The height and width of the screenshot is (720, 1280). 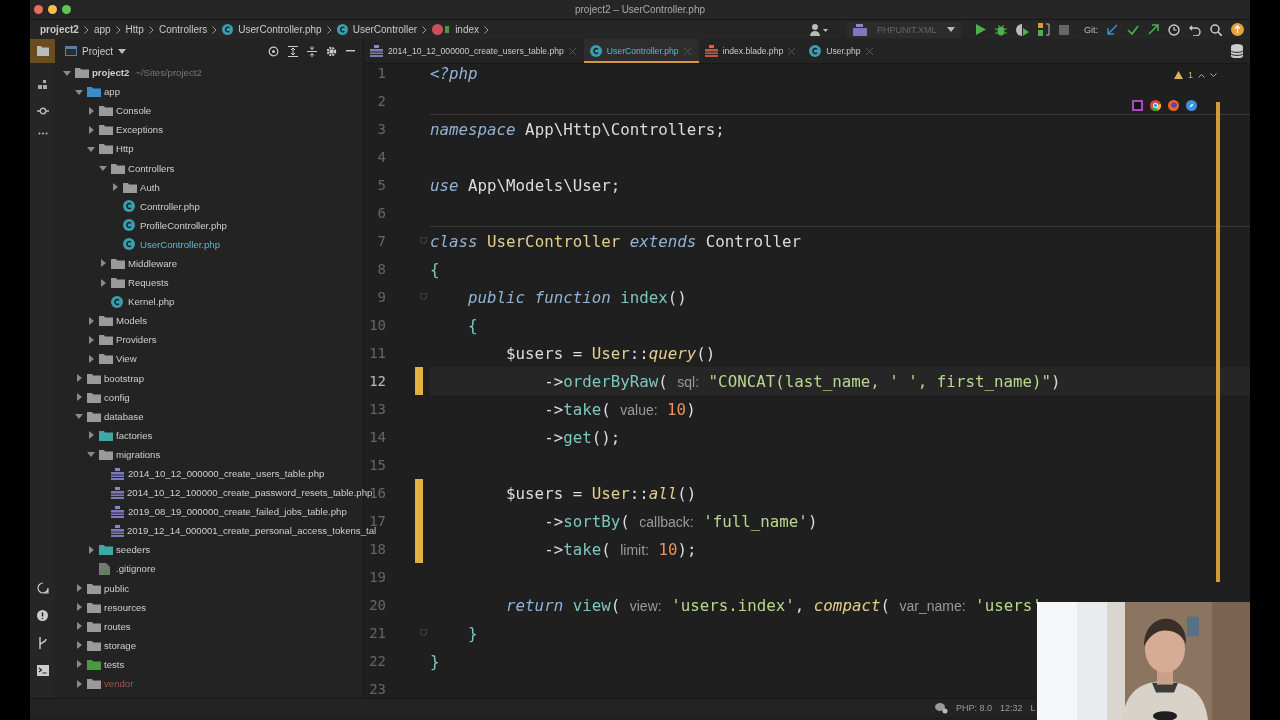 What do you see at coordinates (1137, 105) in the screenshot?
I see `phpstorm-icon` at bounding box center [1137, 105].